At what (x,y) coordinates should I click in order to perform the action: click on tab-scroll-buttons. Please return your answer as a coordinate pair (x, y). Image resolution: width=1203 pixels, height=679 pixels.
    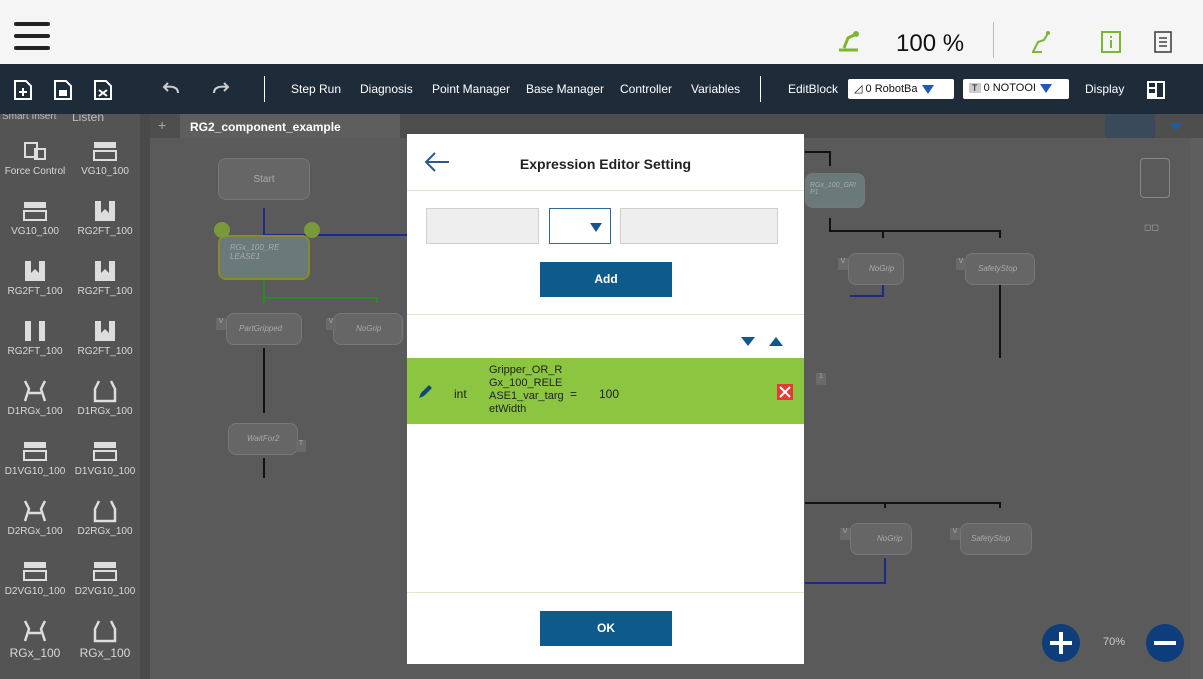
    Looking at the image, I should click on (1130, 126).